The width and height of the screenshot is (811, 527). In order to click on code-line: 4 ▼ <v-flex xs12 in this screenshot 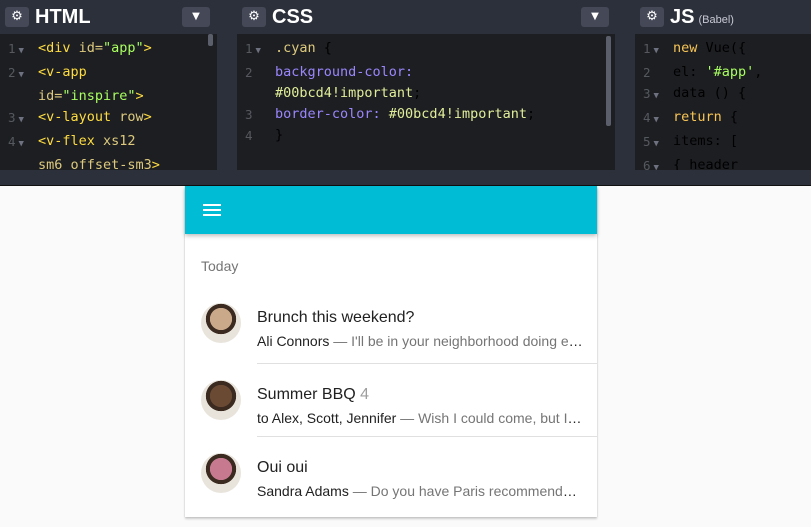, I will do `click(108, 143)`.